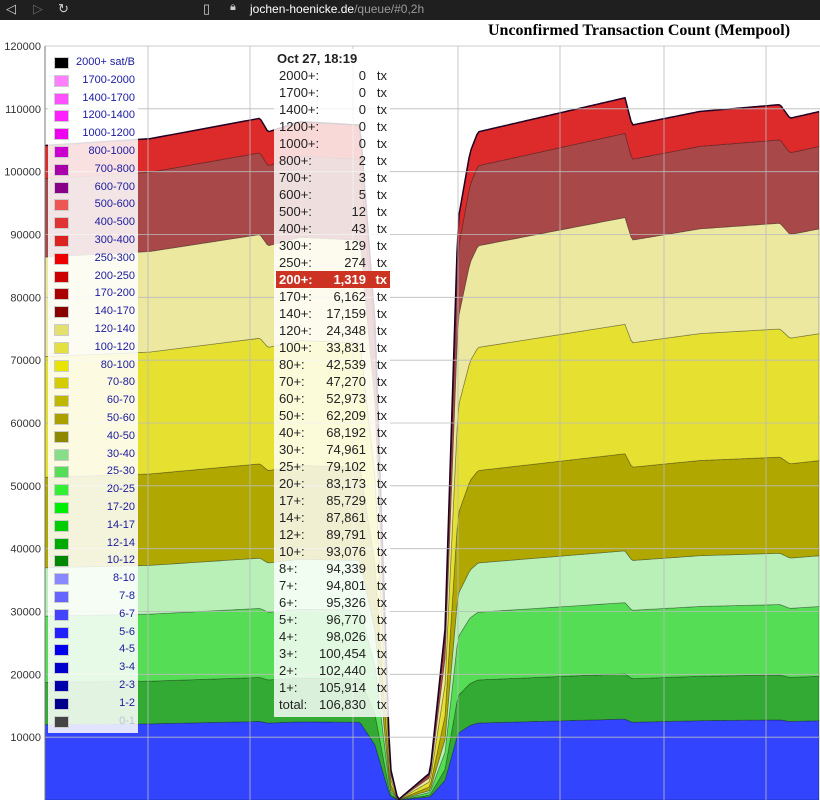  I want to click on legend-item: 30-40, so click(93, 454).